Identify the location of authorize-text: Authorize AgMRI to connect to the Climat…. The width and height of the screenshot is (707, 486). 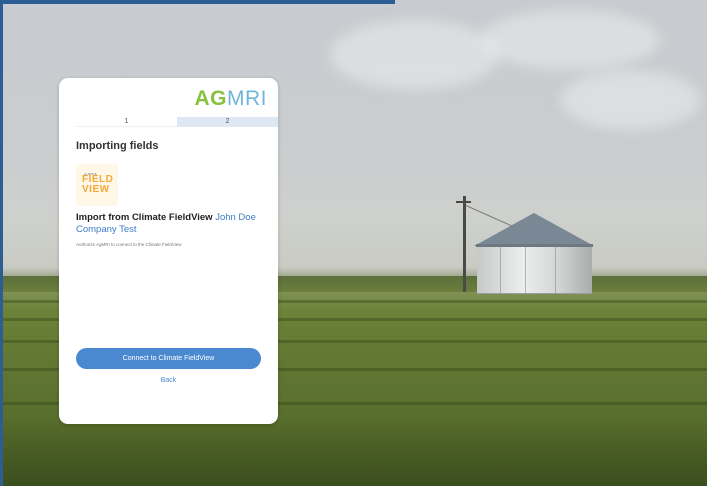
(129, 244).